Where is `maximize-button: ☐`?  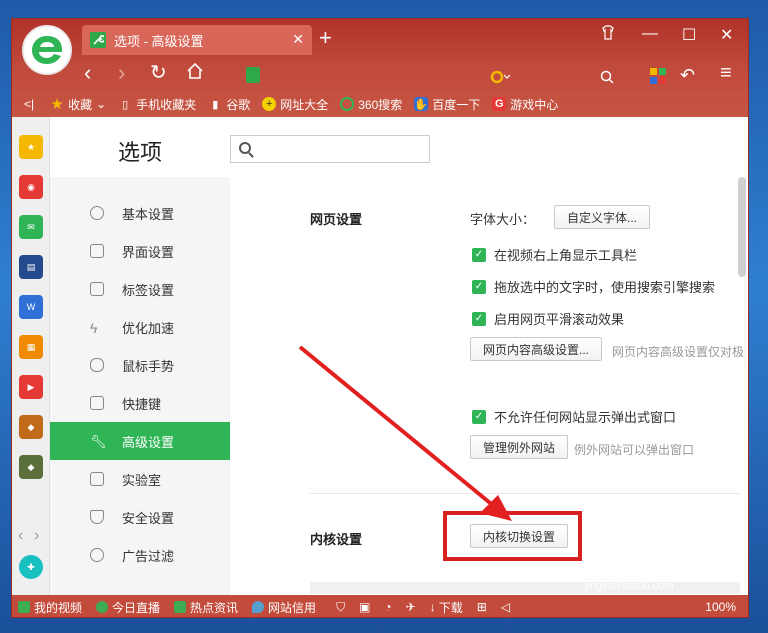
maximize-button: ☐ is located at coordinates (689, 35).